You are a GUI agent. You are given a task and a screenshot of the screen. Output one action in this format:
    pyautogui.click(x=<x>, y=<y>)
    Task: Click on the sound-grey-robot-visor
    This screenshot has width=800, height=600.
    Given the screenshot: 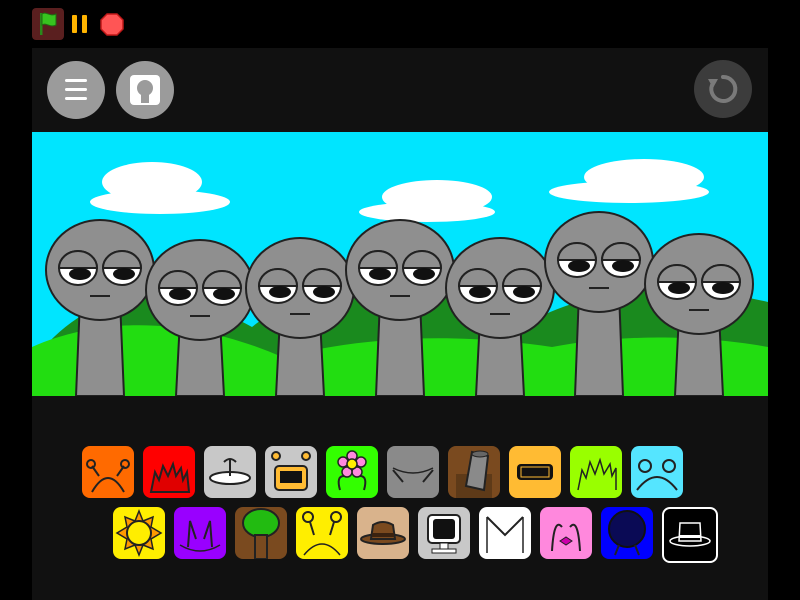 What is the action you would take?
    pyautogui.click(x=291, y=472)
    